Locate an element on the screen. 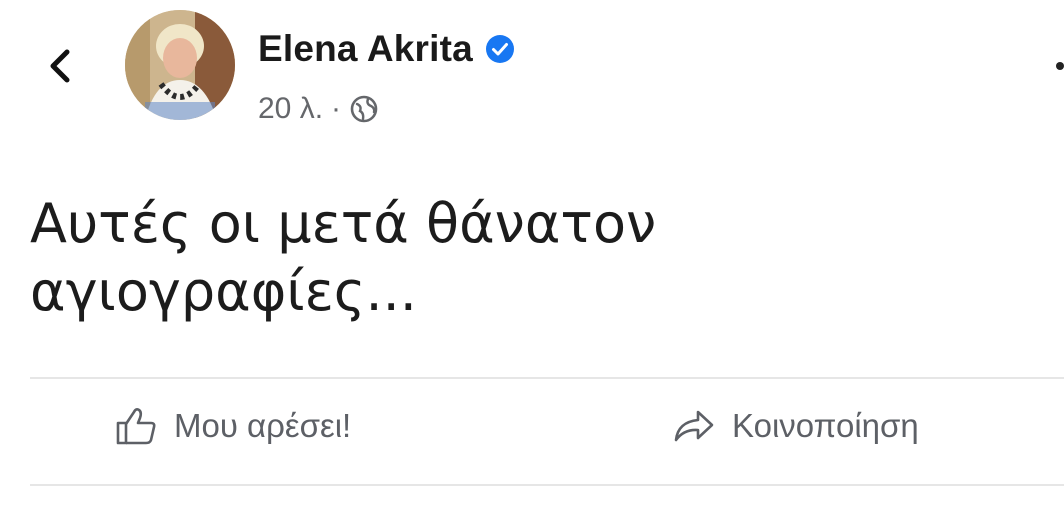 This screenshot has height=508, width=1064. avatar is located at coordinates (180, 65).